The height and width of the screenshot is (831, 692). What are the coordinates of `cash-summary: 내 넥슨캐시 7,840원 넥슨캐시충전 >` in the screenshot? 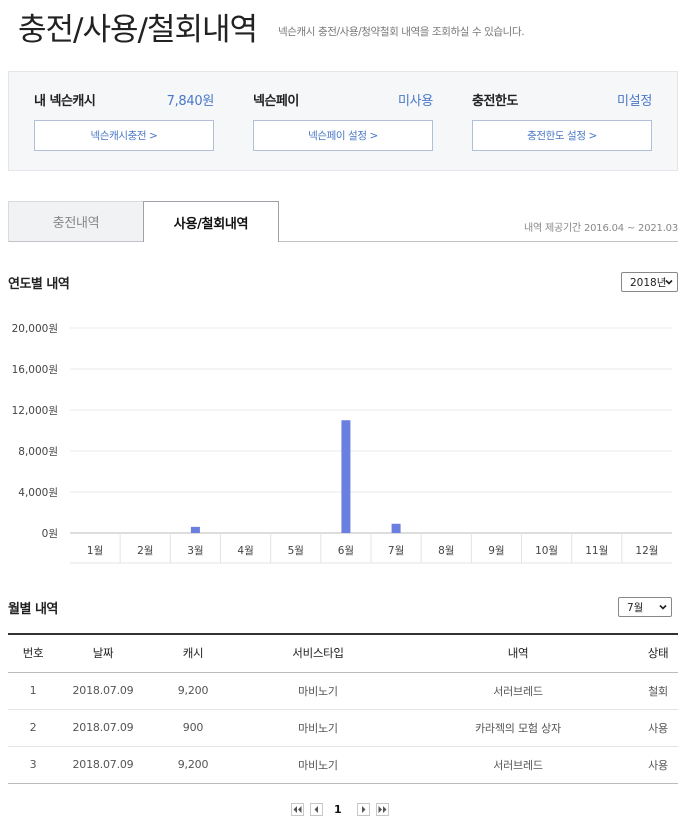 It's located at (124, 119).